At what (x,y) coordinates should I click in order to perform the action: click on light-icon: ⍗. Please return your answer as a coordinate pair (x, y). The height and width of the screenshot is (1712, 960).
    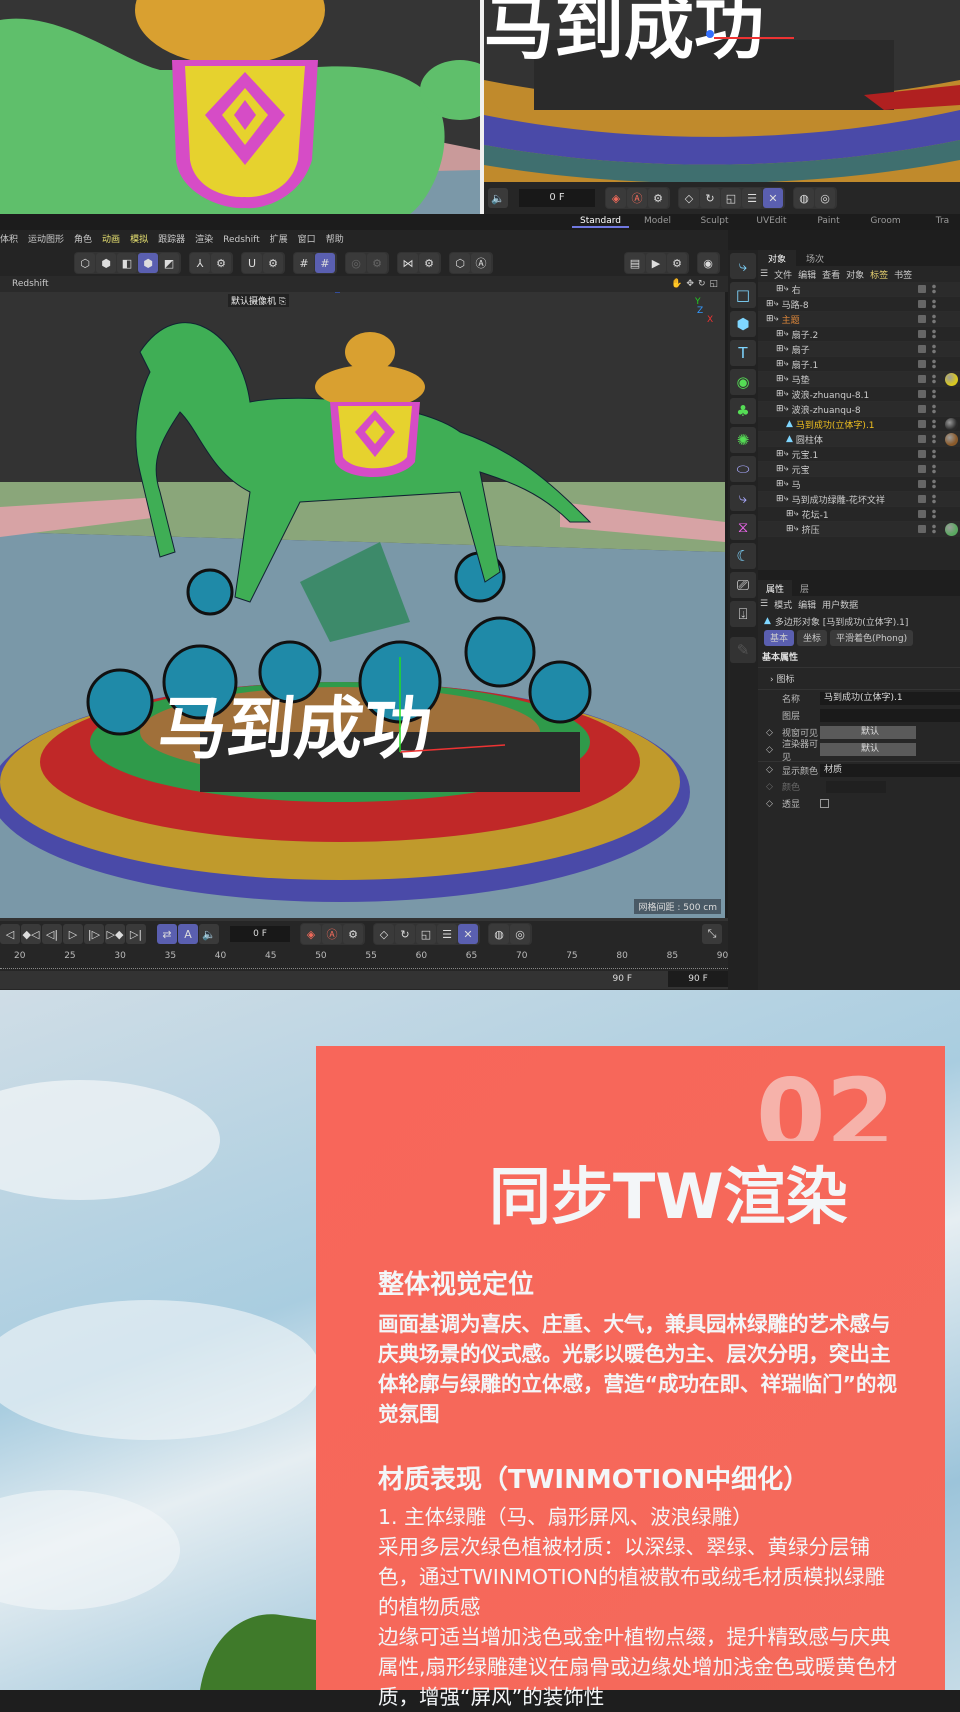
    Looking at the image, I should click on (743, 614).